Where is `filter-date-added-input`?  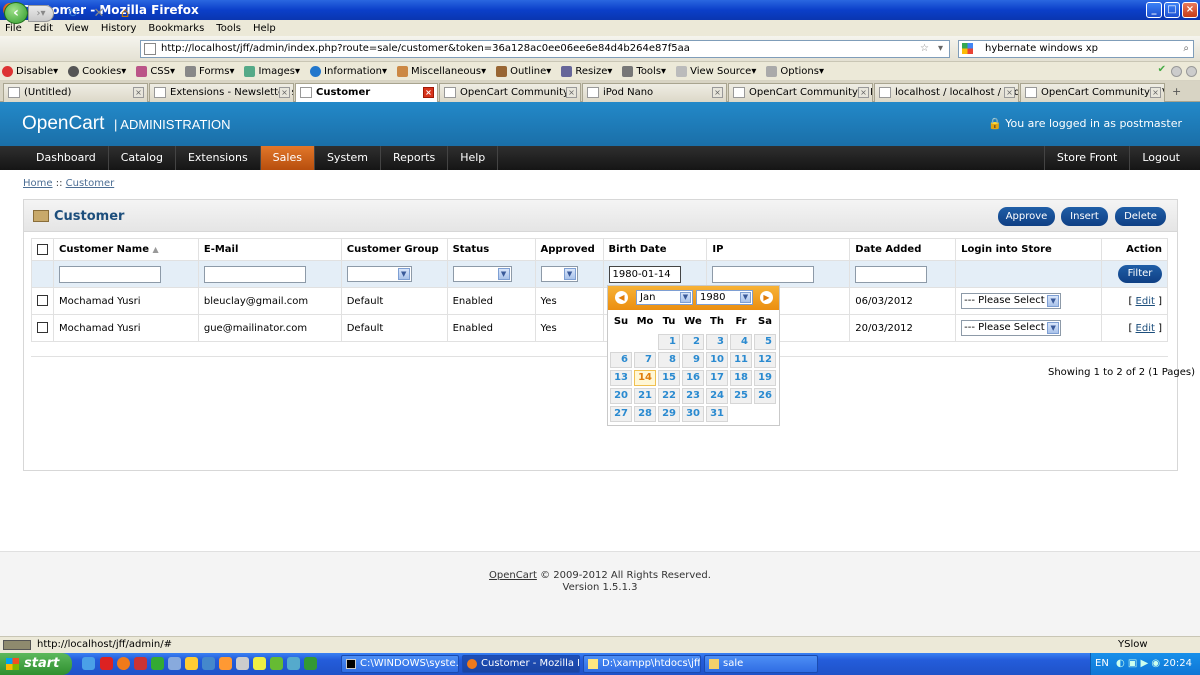
filter-date-added-input is located at coordinates (891, 274).